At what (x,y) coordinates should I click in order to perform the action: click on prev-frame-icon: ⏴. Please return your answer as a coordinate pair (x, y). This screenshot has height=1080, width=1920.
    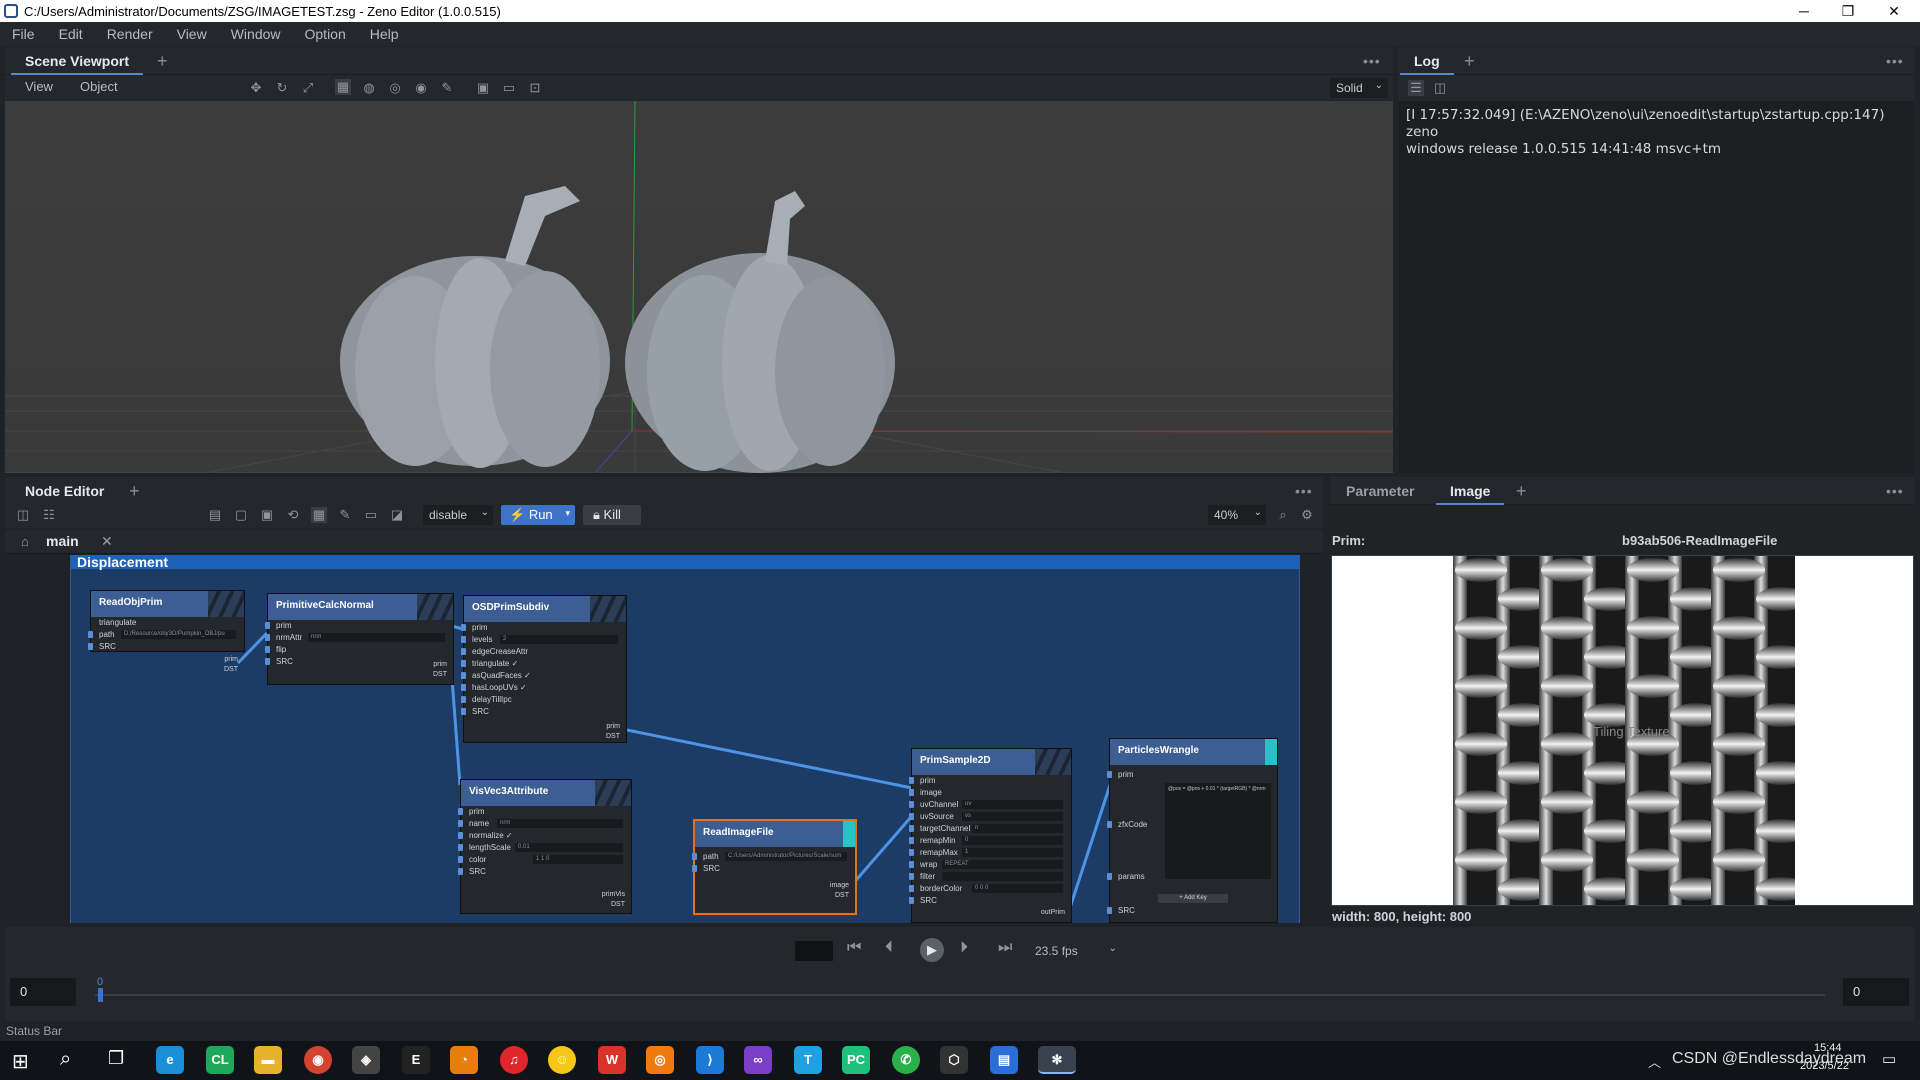
    Looking at the image, I should click on (889, 948).